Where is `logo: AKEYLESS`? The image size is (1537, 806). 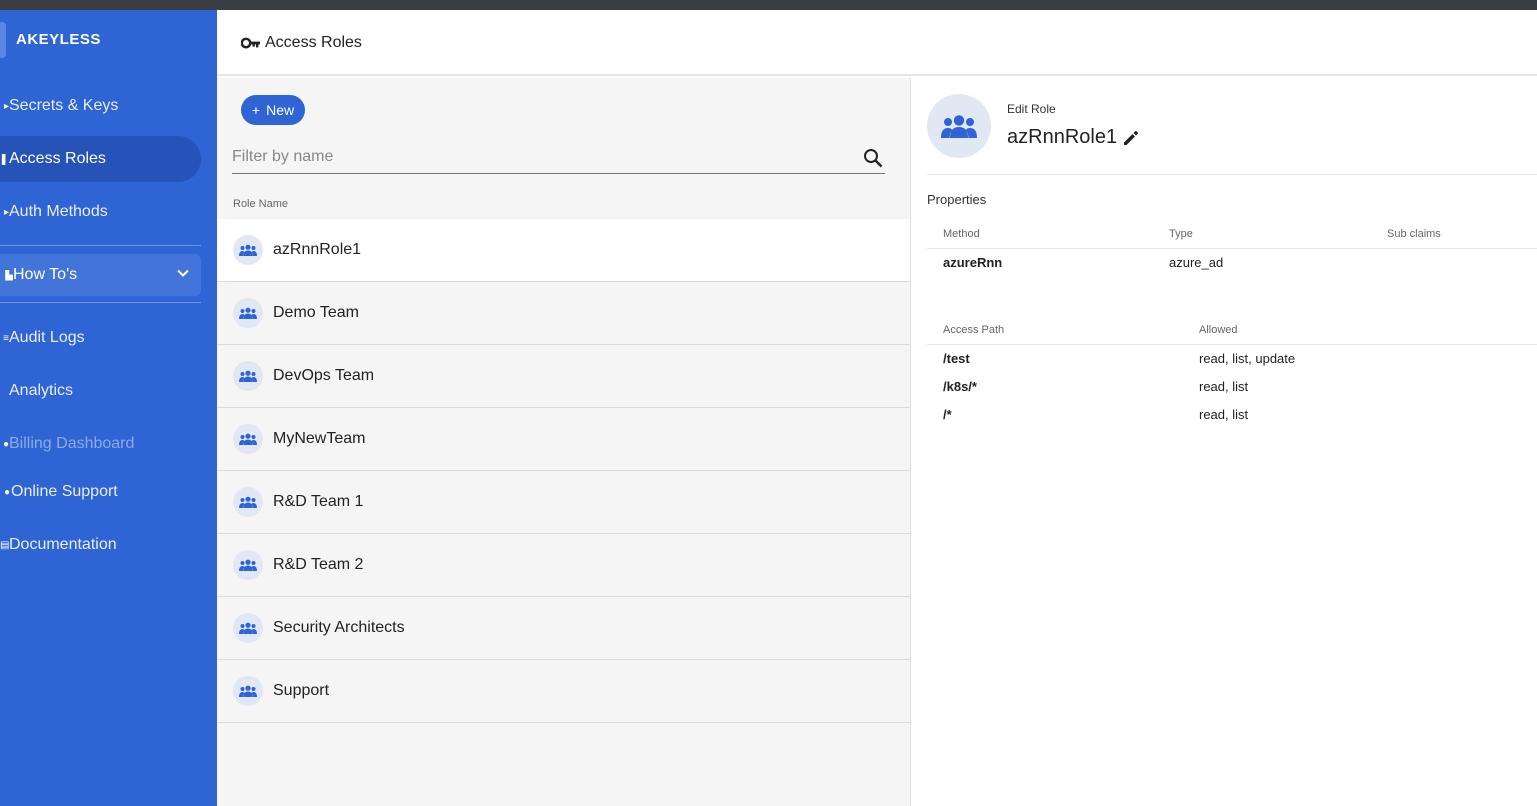 logo: AKEYLESS is located at coordinates (108, 39).